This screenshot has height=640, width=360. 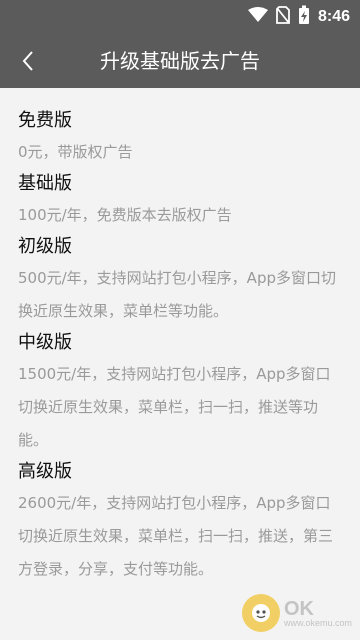 I want to click on watermark: OK www.okemu.com, so click(x=296, y=613).